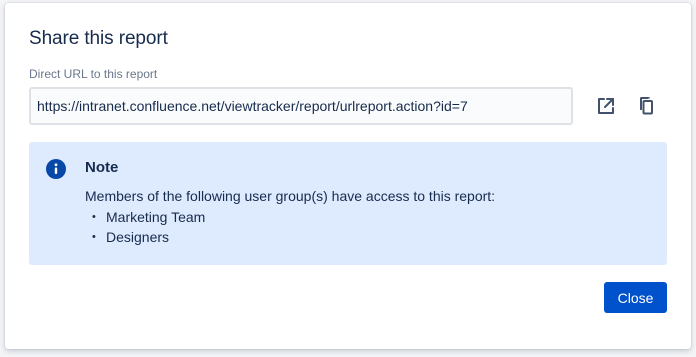 The width and height of the screenshot is (696, 357). I want to click on copy-url-button, so click(646, 106).